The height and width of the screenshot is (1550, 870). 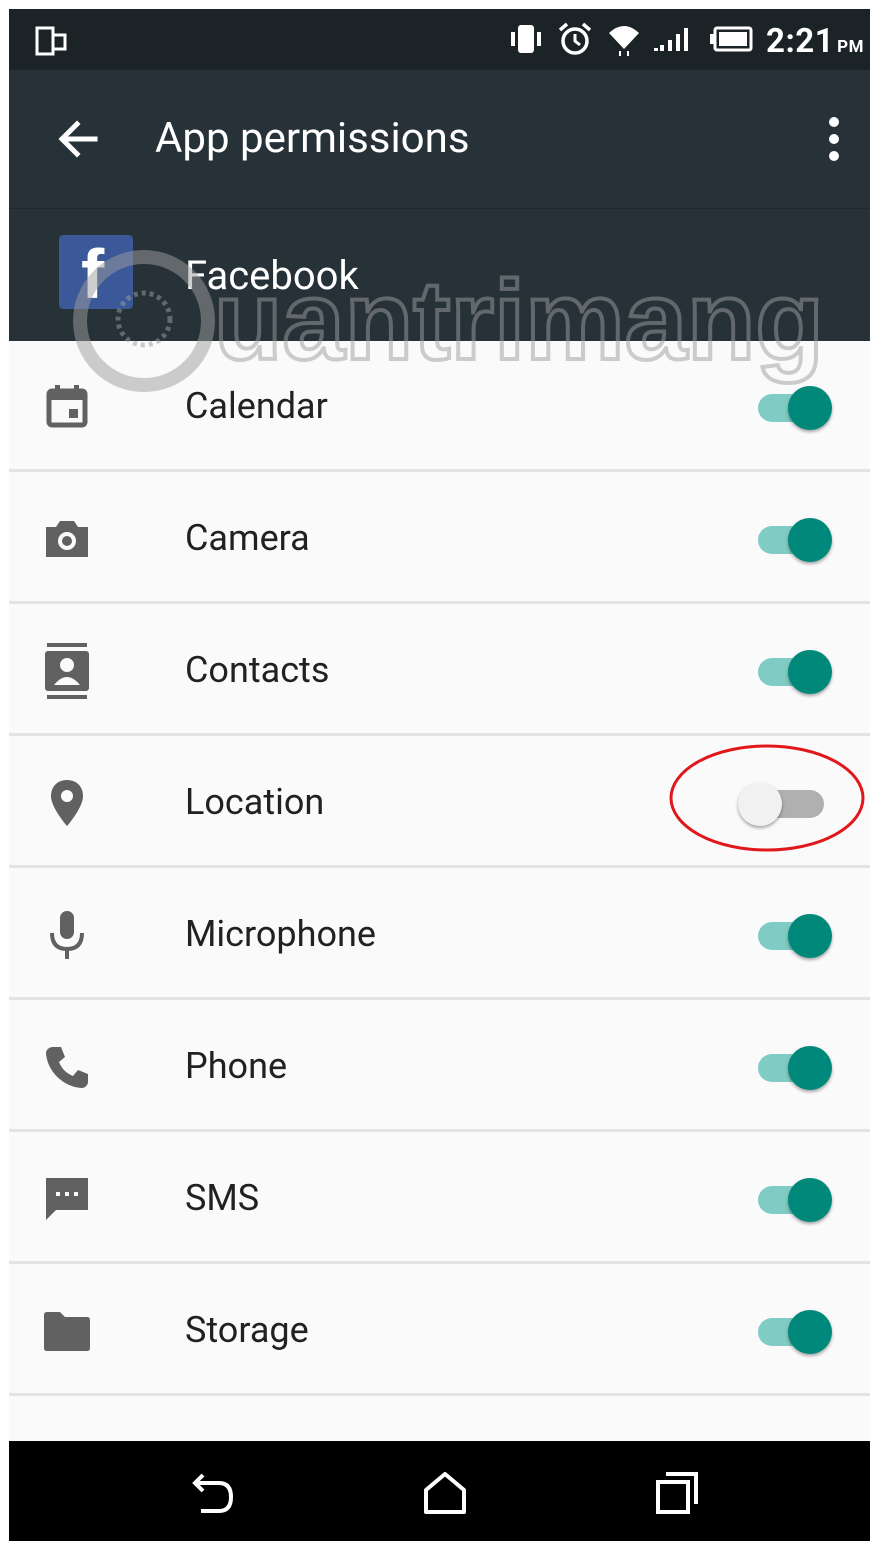 What do you see at coordinates (67, 803) in the screenshot?
I see `location-icon` at bounding box center [67, 803].